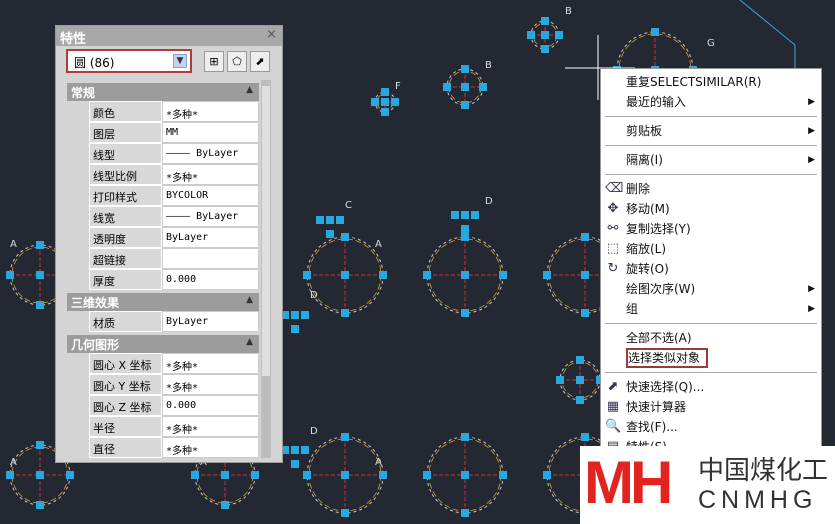  Describe the element at coordinates (163, 302) in the screenshot. I see `section-header: 三维效果 ▲` at that location.